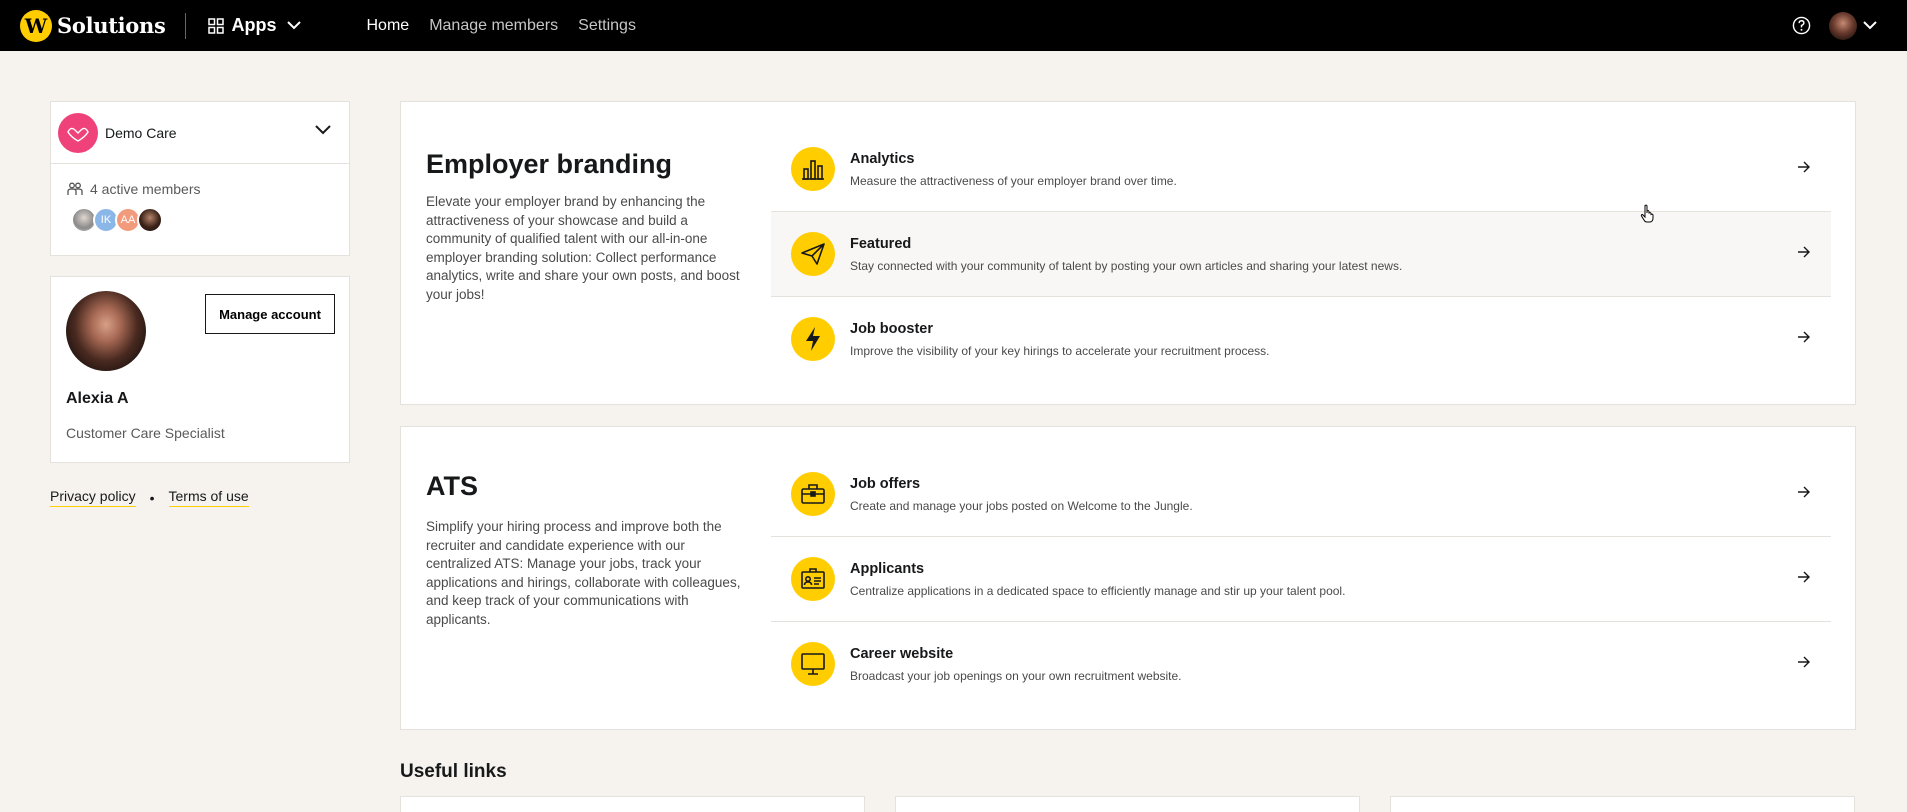 The height and width of the screenshot is (812, 1907). What do you see at coordinates (215, 25) in the screenshot?
I see `apps-grid-icon` at bounding box center [215, 25].